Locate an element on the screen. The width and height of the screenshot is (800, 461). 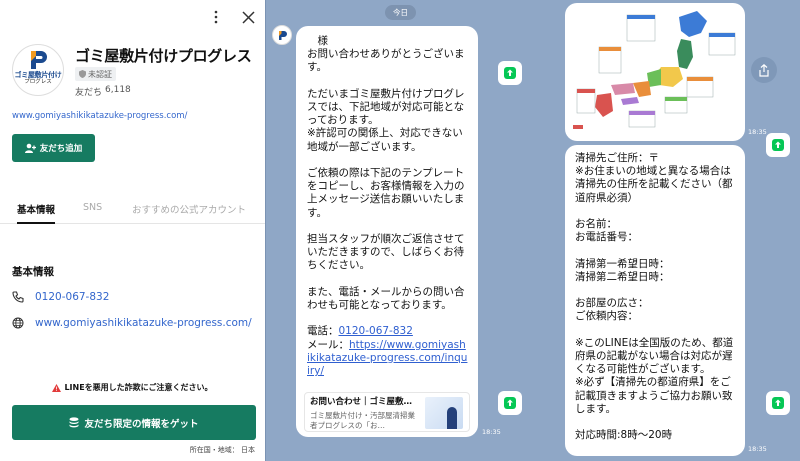
add-friend-button: 友だち追加 is located at coordinates (53, 148).